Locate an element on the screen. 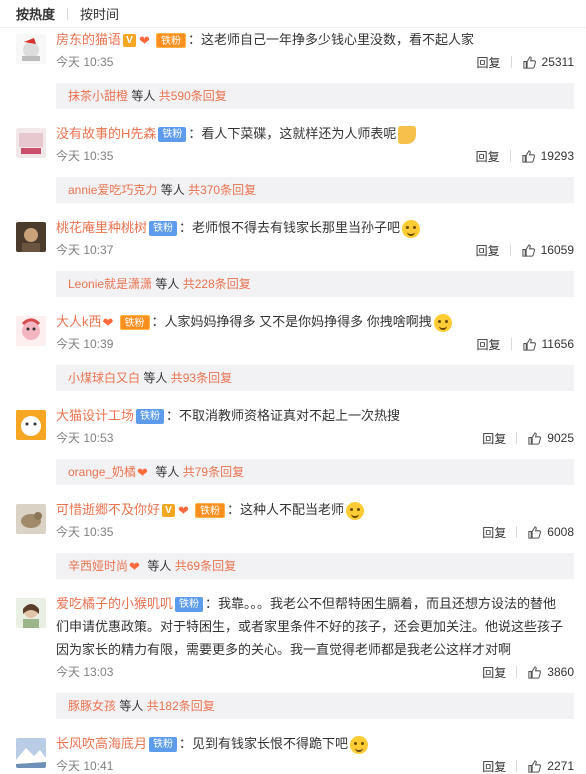  comment-username: 可惜逝郷不及你好 is located at coordinates (108, 509).